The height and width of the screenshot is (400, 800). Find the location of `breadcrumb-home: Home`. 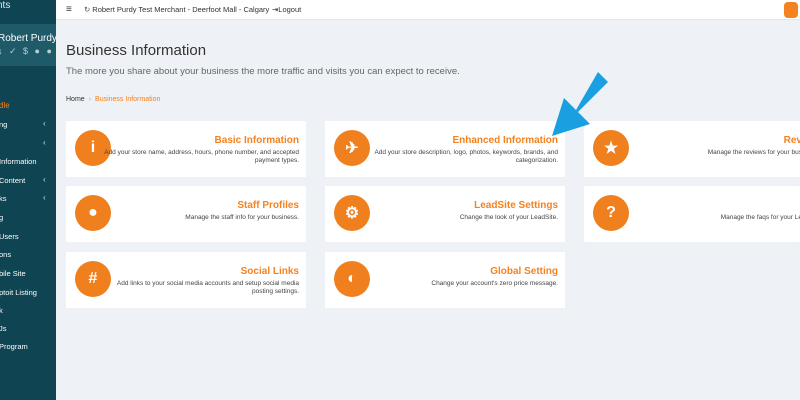

breadcrumb-home: Home is located at coordinates (75, 99).